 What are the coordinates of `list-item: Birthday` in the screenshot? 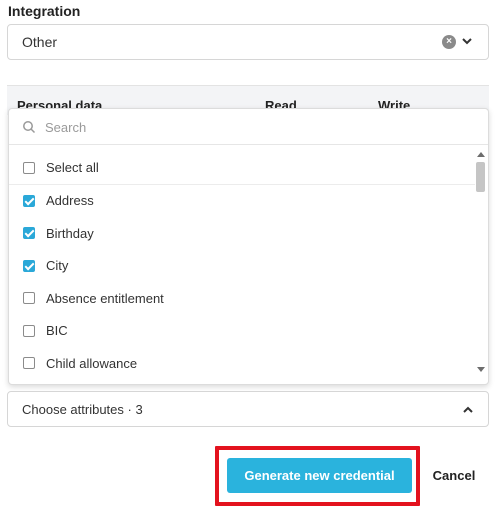 It's located at (242, 233).